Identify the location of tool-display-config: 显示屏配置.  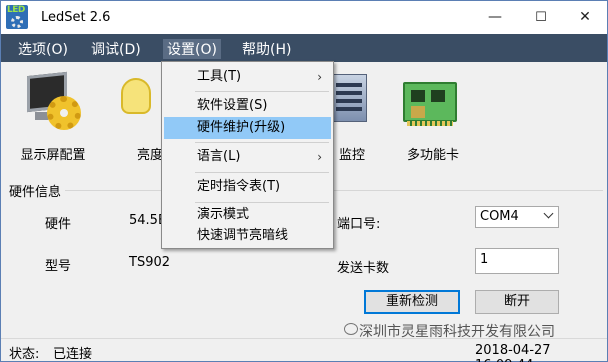
(53, 115).